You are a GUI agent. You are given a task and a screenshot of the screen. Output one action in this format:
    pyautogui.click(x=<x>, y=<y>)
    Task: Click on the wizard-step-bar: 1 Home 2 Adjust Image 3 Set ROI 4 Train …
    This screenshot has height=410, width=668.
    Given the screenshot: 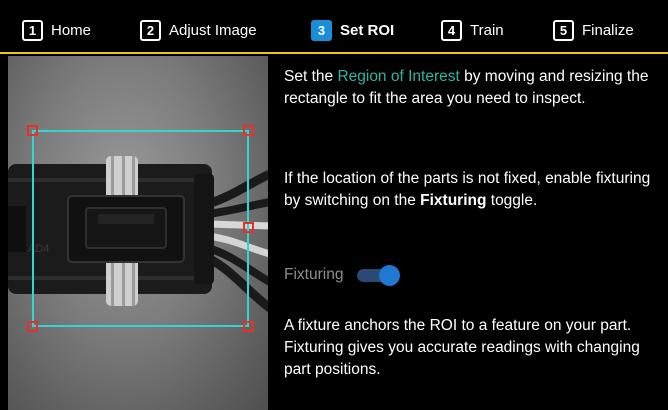 What is the action you would take?
    pyautogui.click(x=334, y=27)
    